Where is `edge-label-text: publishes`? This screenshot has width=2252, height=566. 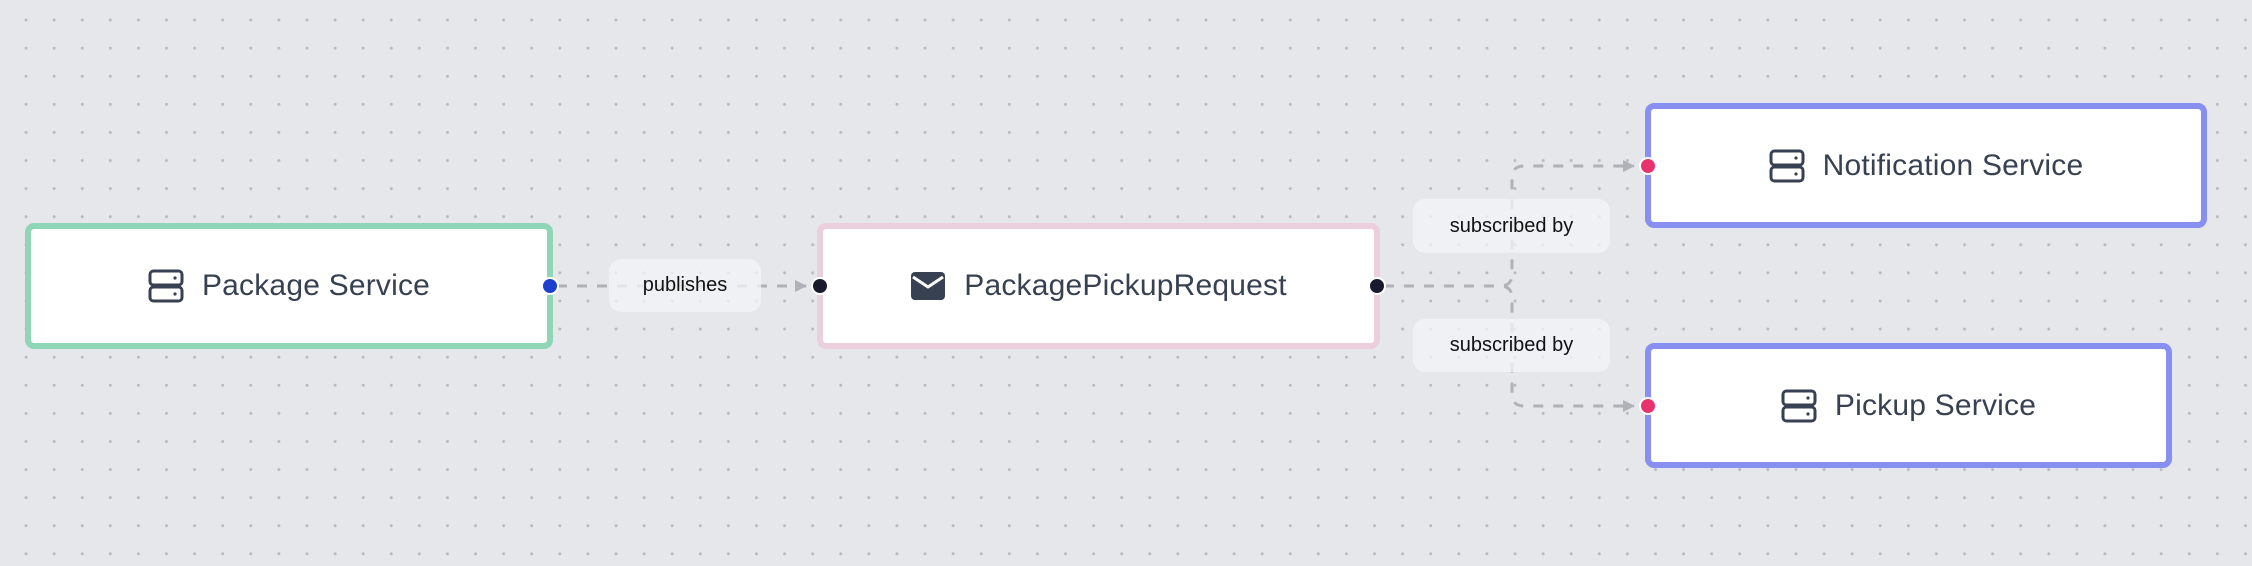 edge-label-text: publishes is located at coordinates (685, 285).